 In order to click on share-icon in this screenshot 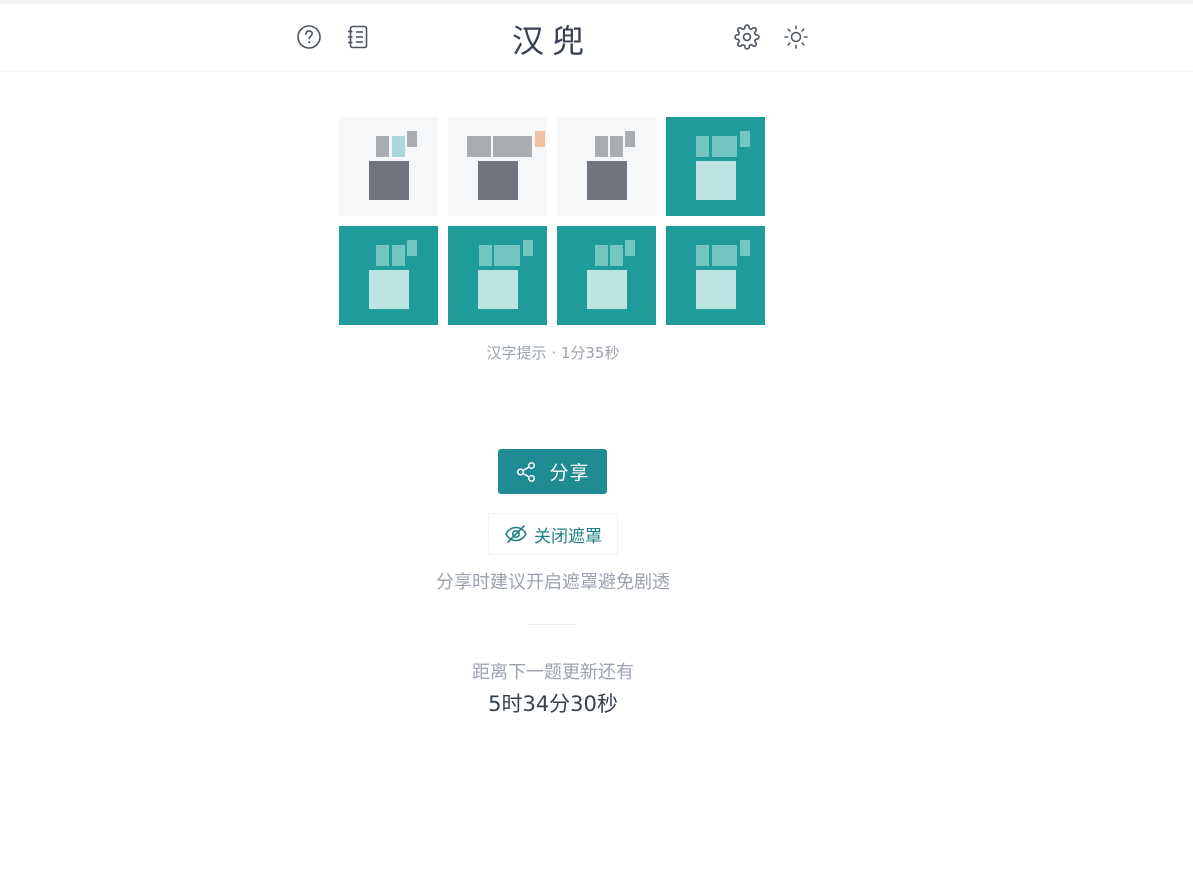, I will do `click(526, 471)`.